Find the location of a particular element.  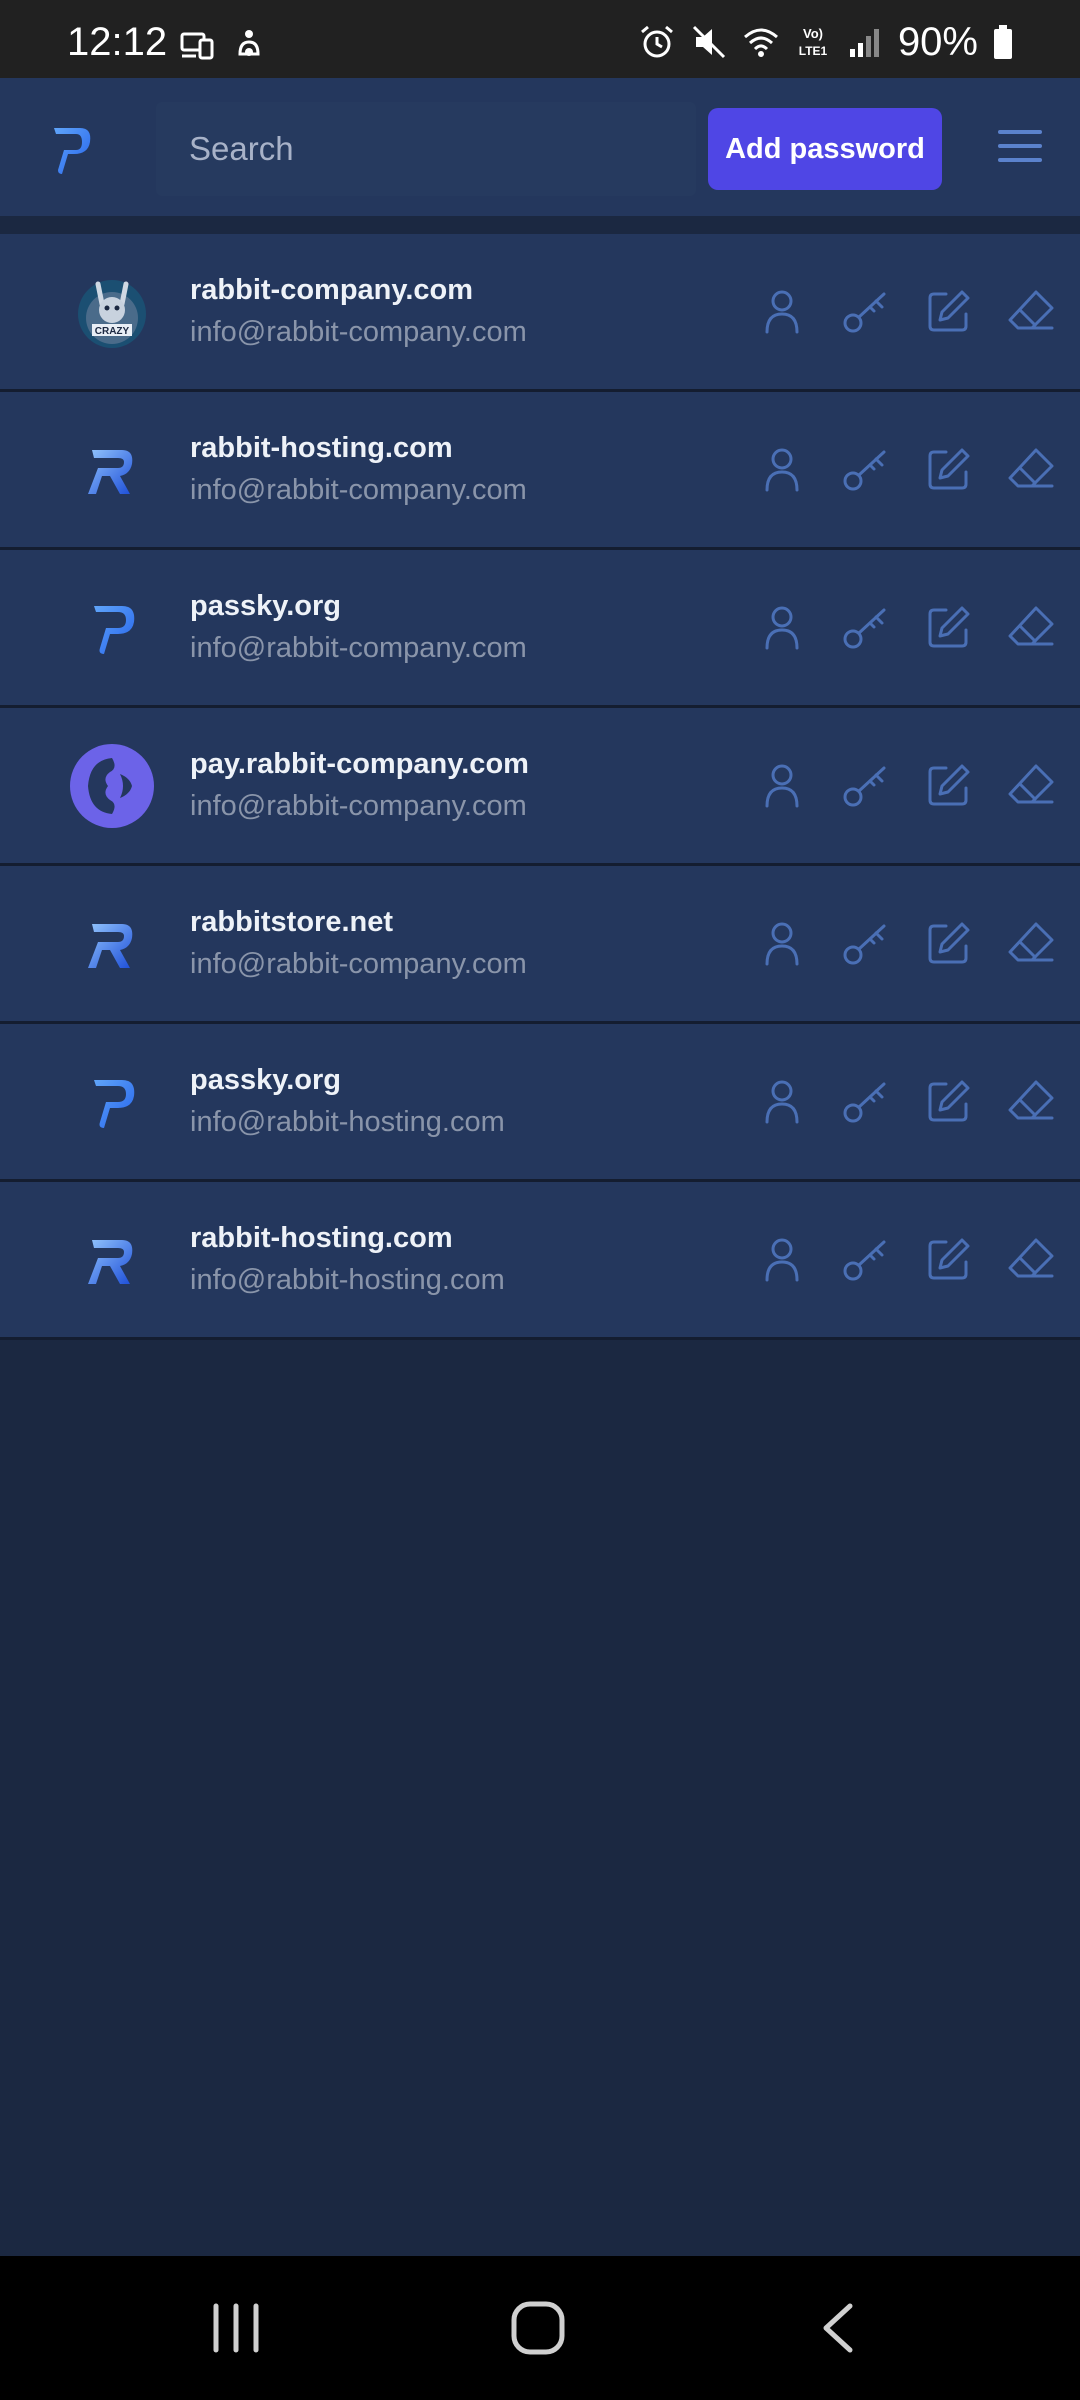

alarm-icon is located at coordinates (656, 41).